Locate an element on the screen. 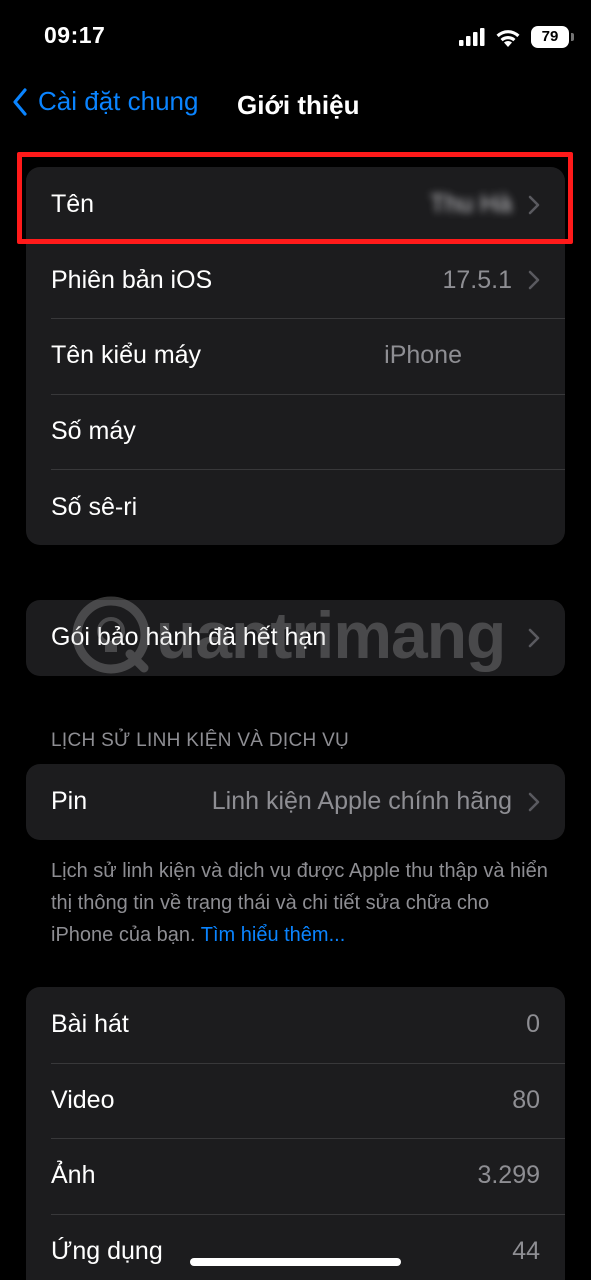 The width and height of the screenshot is (591, 1280). songs-value: 0 is located at coordinates (533, 1024).